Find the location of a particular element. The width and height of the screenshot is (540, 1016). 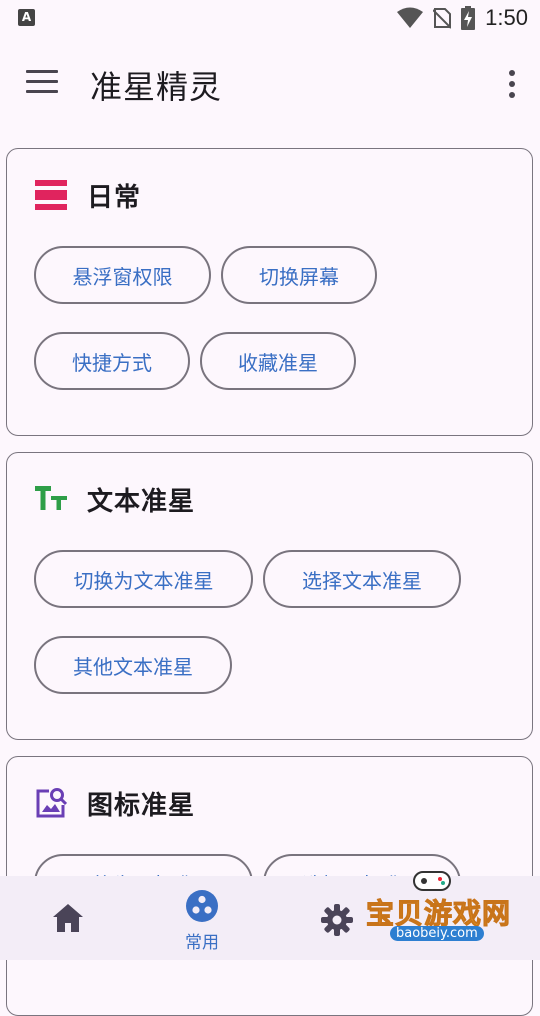

status-bar: A 1:50 is located at coordinates (270, 18).